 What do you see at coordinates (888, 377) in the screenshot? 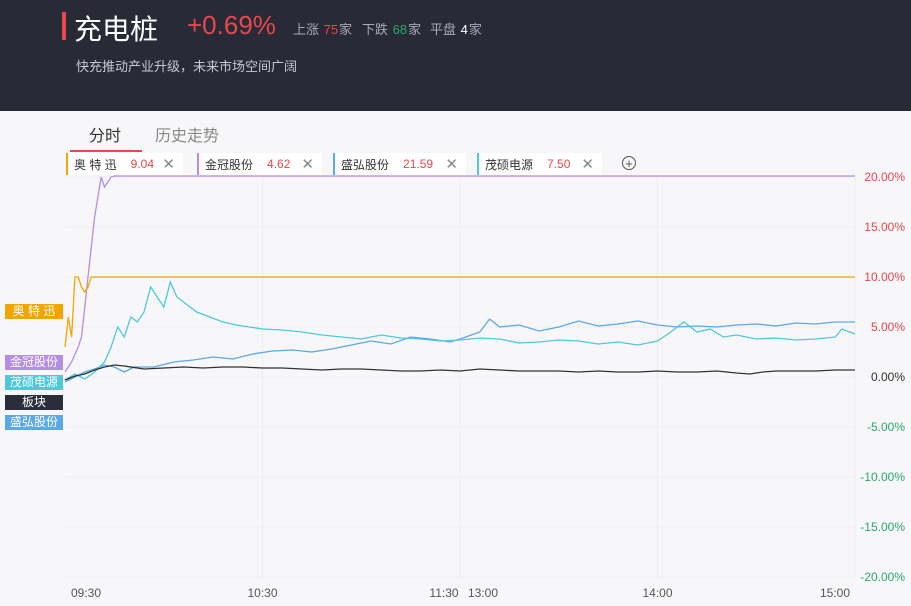
I see `y-tick-label: 0.00%` at bounding box center [888, 377].